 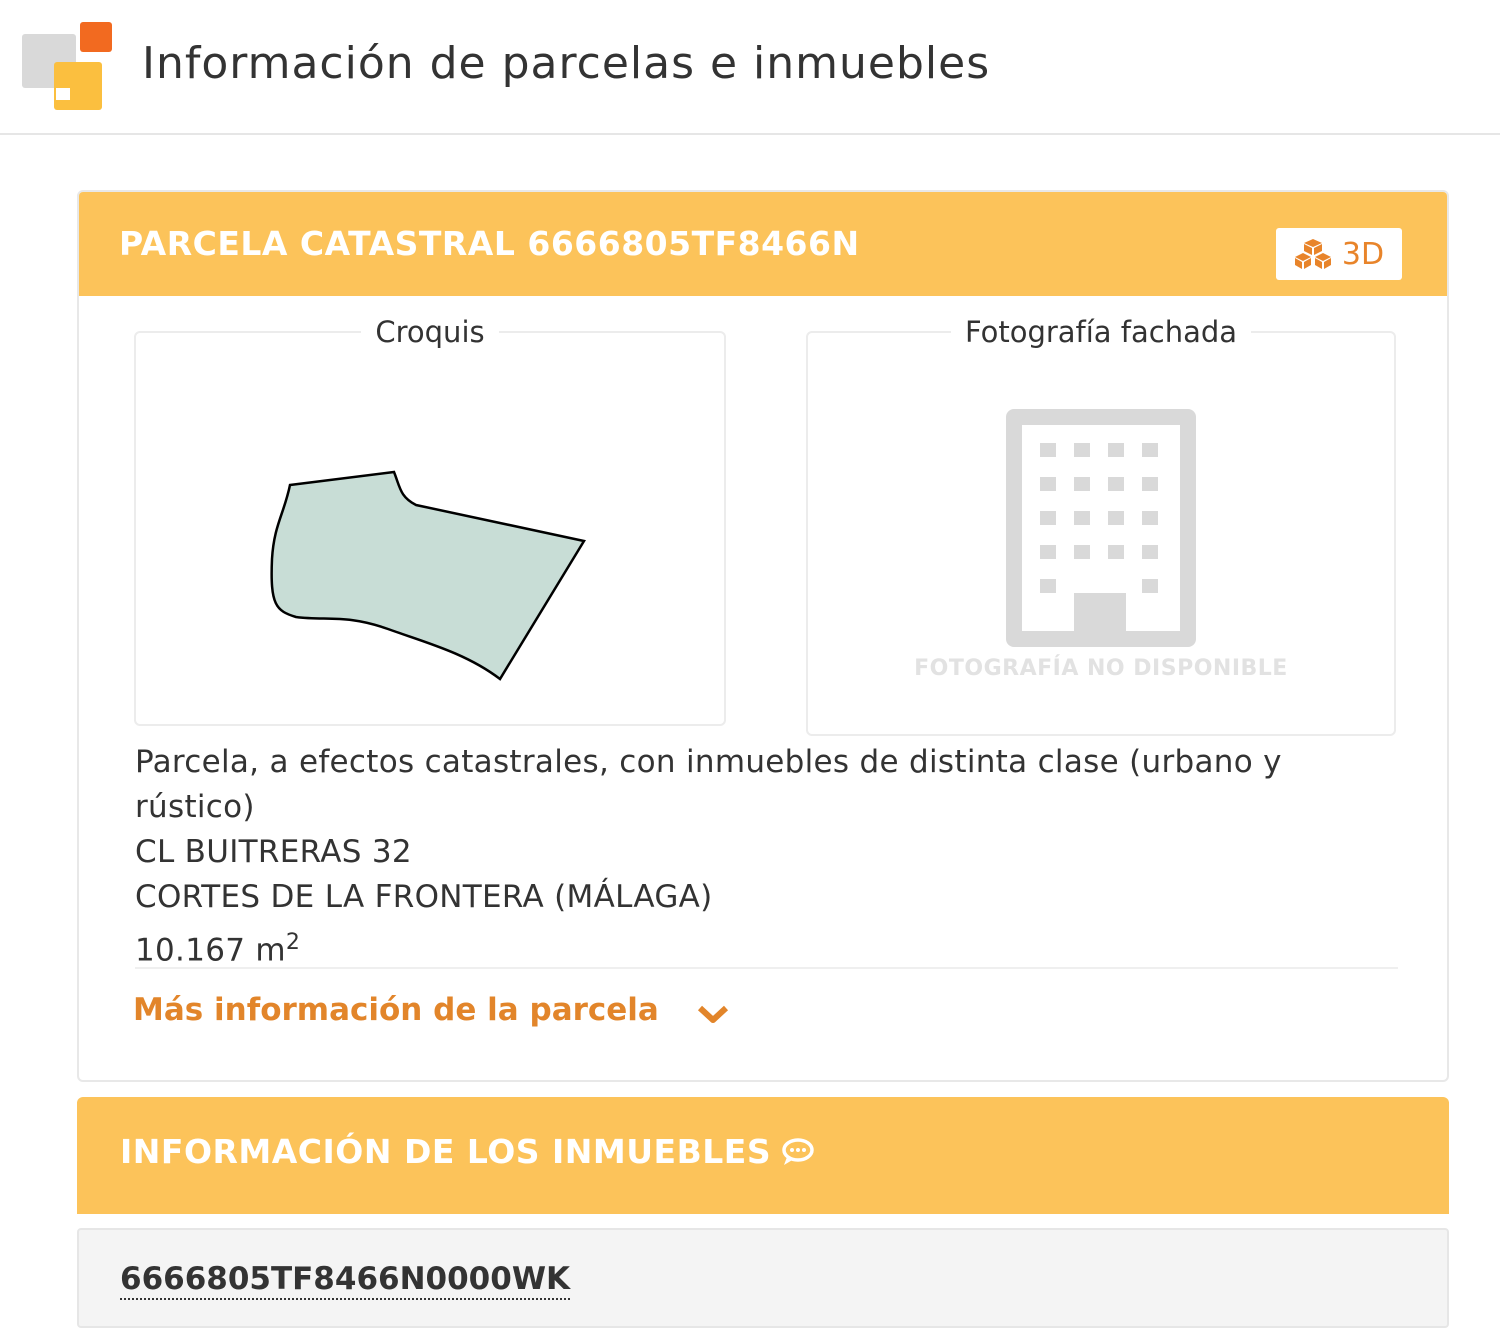 I want to click on building-icon, so click(x=1101, y=528).